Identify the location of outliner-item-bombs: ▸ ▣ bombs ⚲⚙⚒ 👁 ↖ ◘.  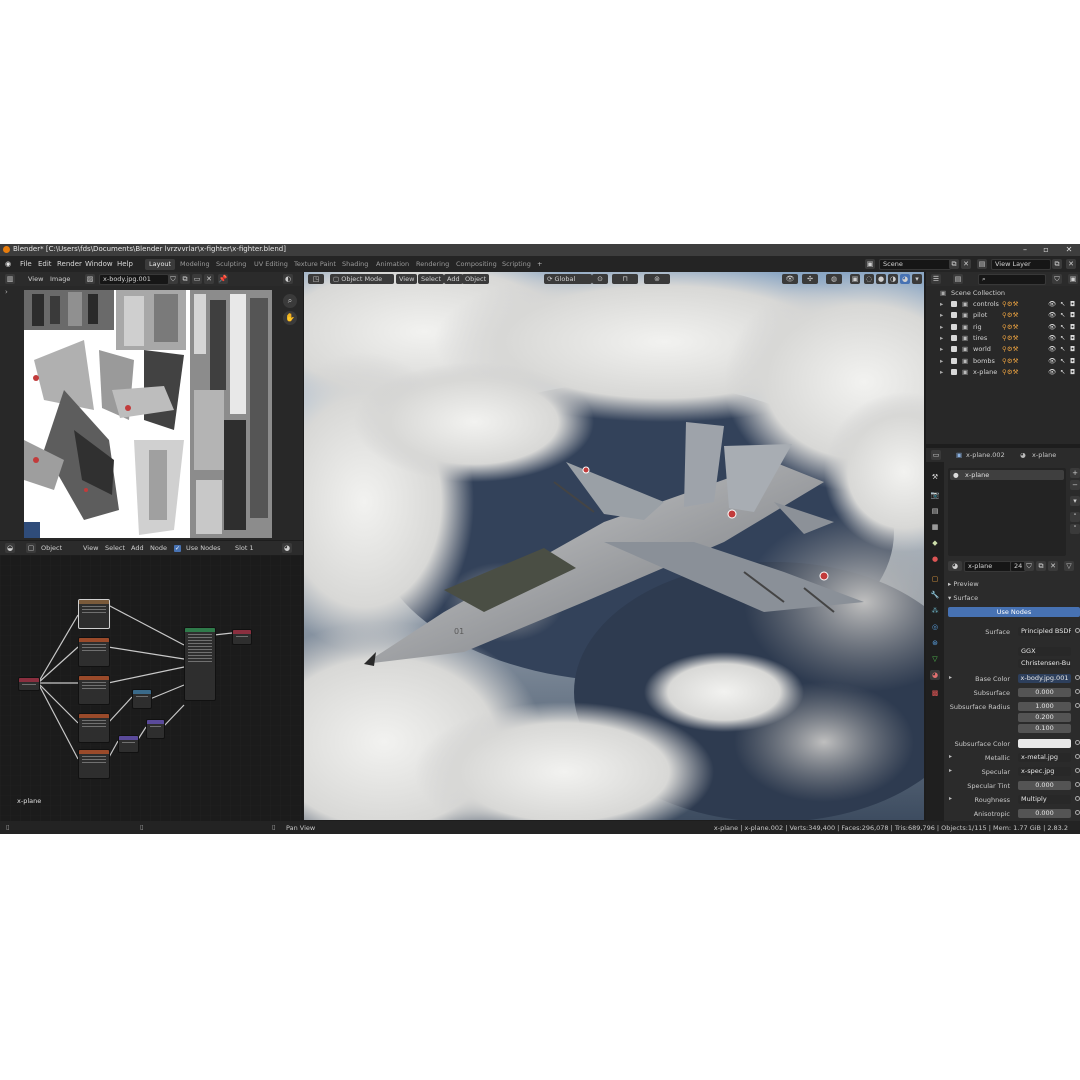
(1003, 361).